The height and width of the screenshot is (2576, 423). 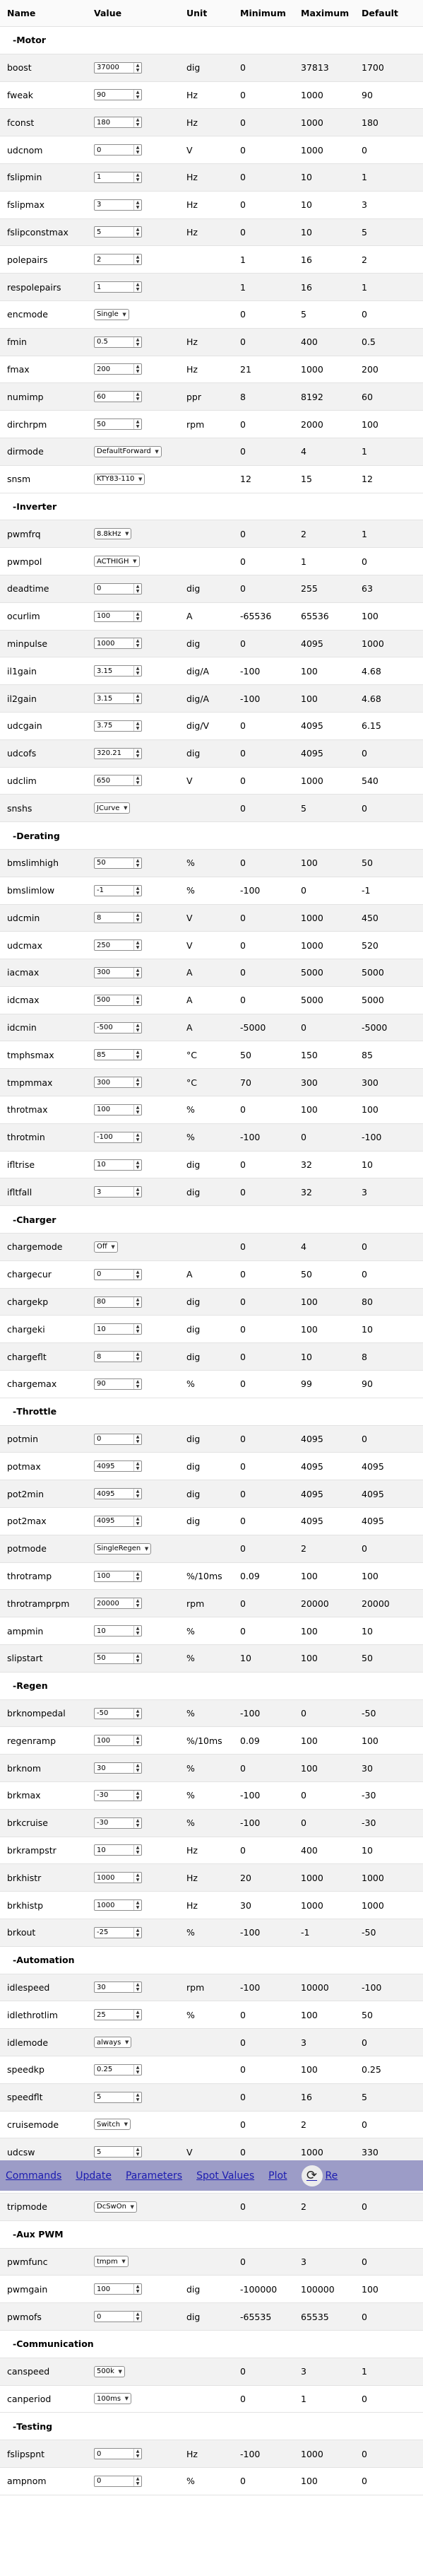 What do you see at coordinates (225, 2176) in the screenshot?
I see `menu-spot-values-link: Spot Values` at bounding box center [225, 2176].